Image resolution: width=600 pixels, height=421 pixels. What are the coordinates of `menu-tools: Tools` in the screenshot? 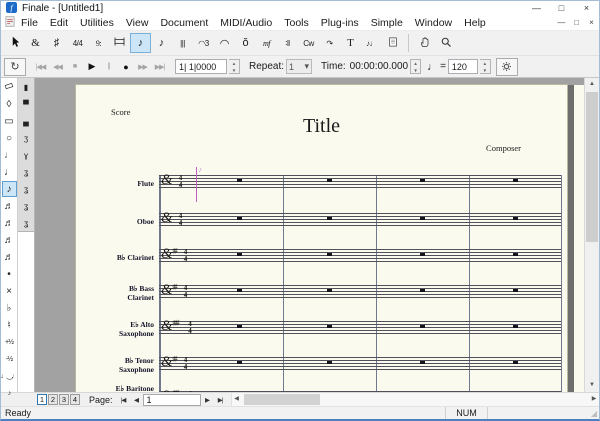 It's located at (296, 23).